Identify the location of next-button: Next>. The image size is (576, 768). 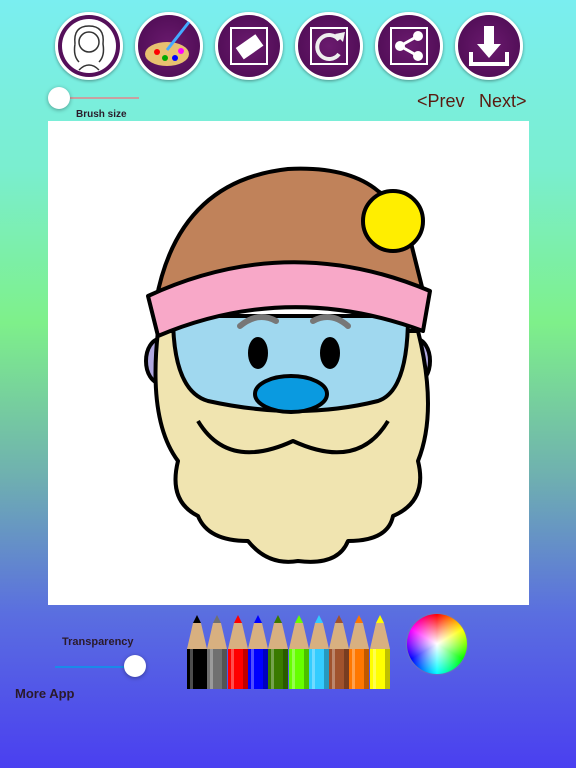
(503, 101).